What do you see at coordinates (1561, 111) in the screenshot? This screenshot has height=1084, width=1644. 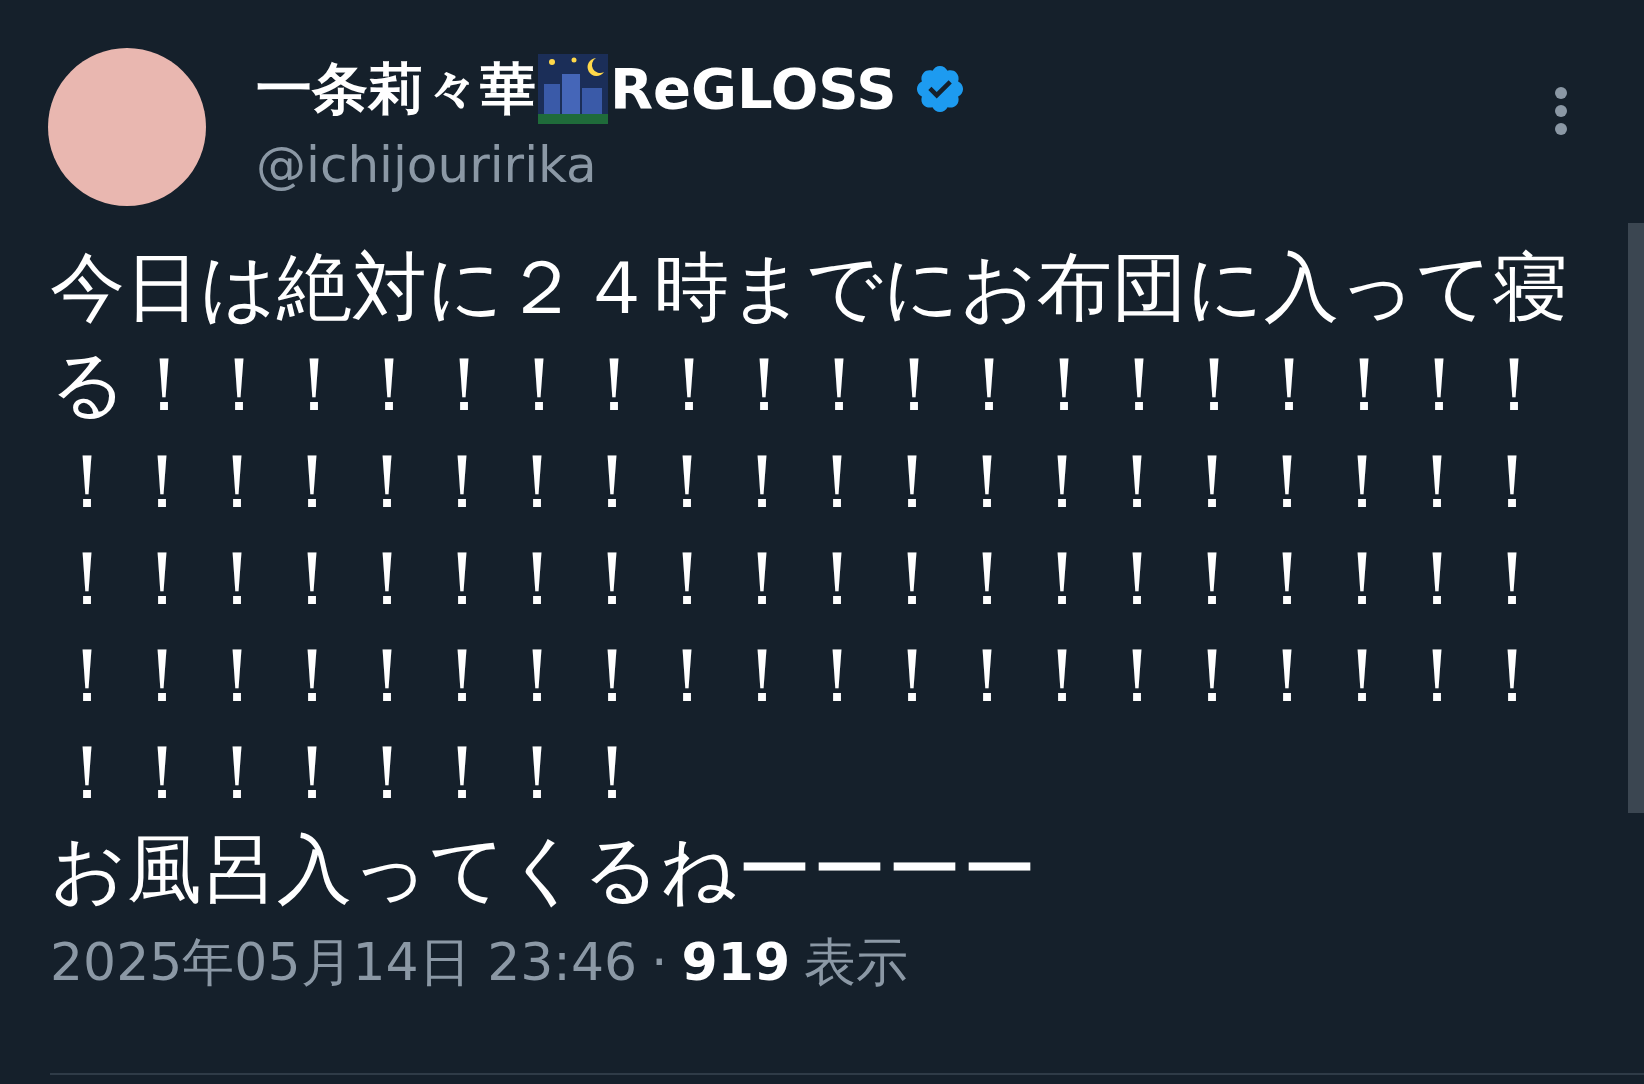 I see `more-options-icon` at bounding box center [1561, 111].